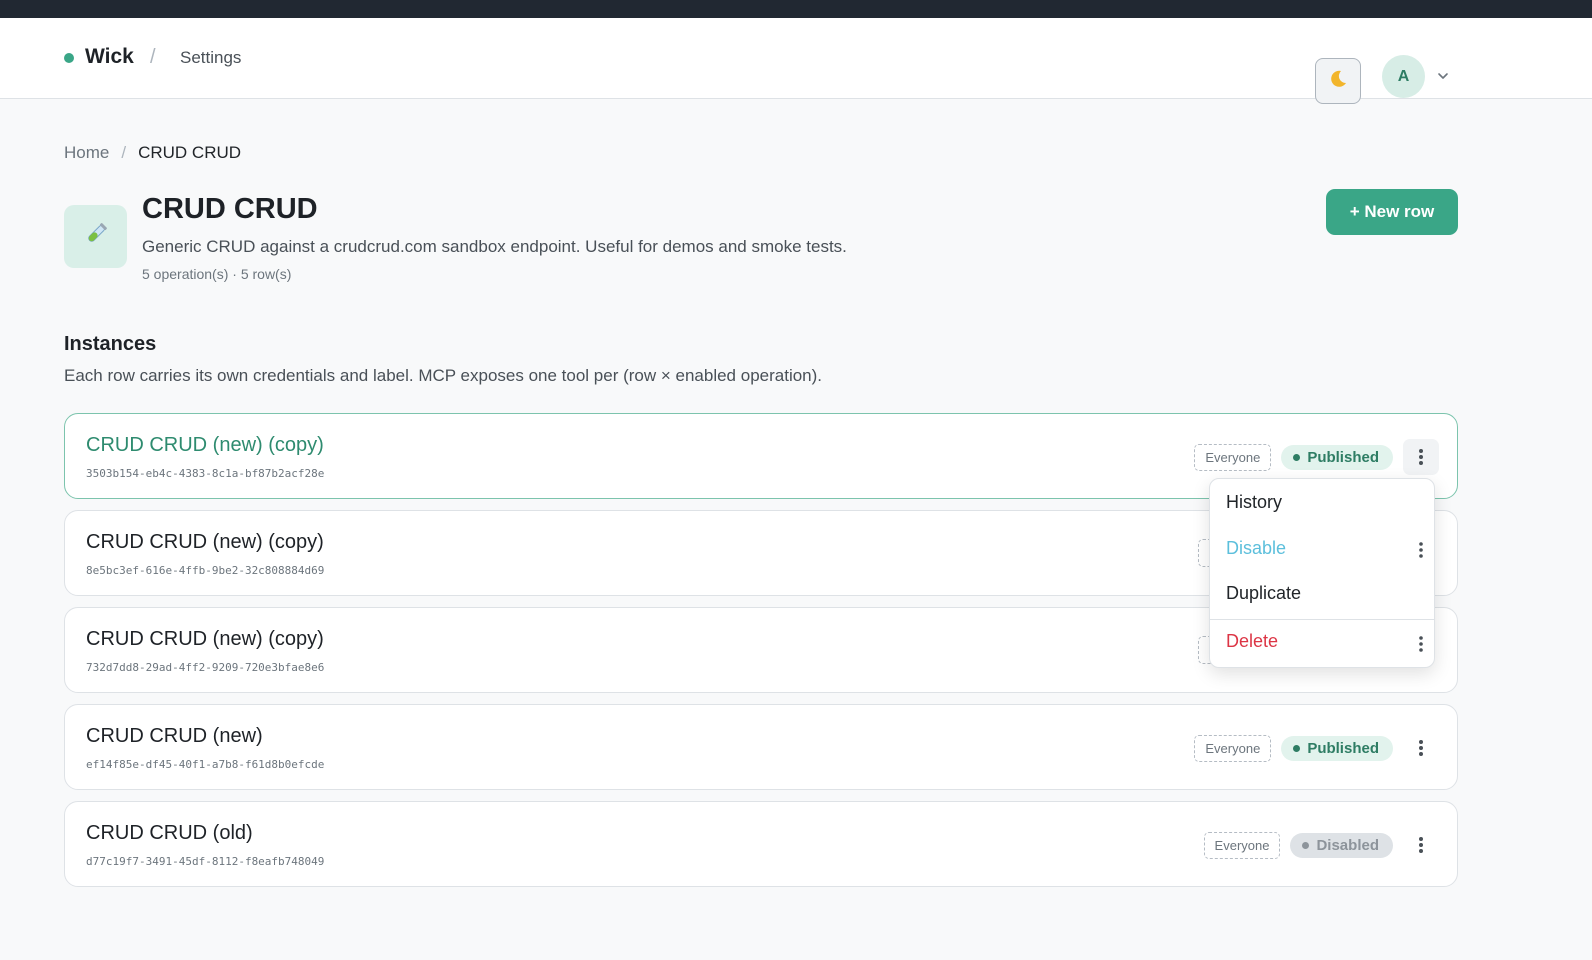  Describe the element at coordinates (1322, 619) in the screenshot. I see `menu-divider` at that location.